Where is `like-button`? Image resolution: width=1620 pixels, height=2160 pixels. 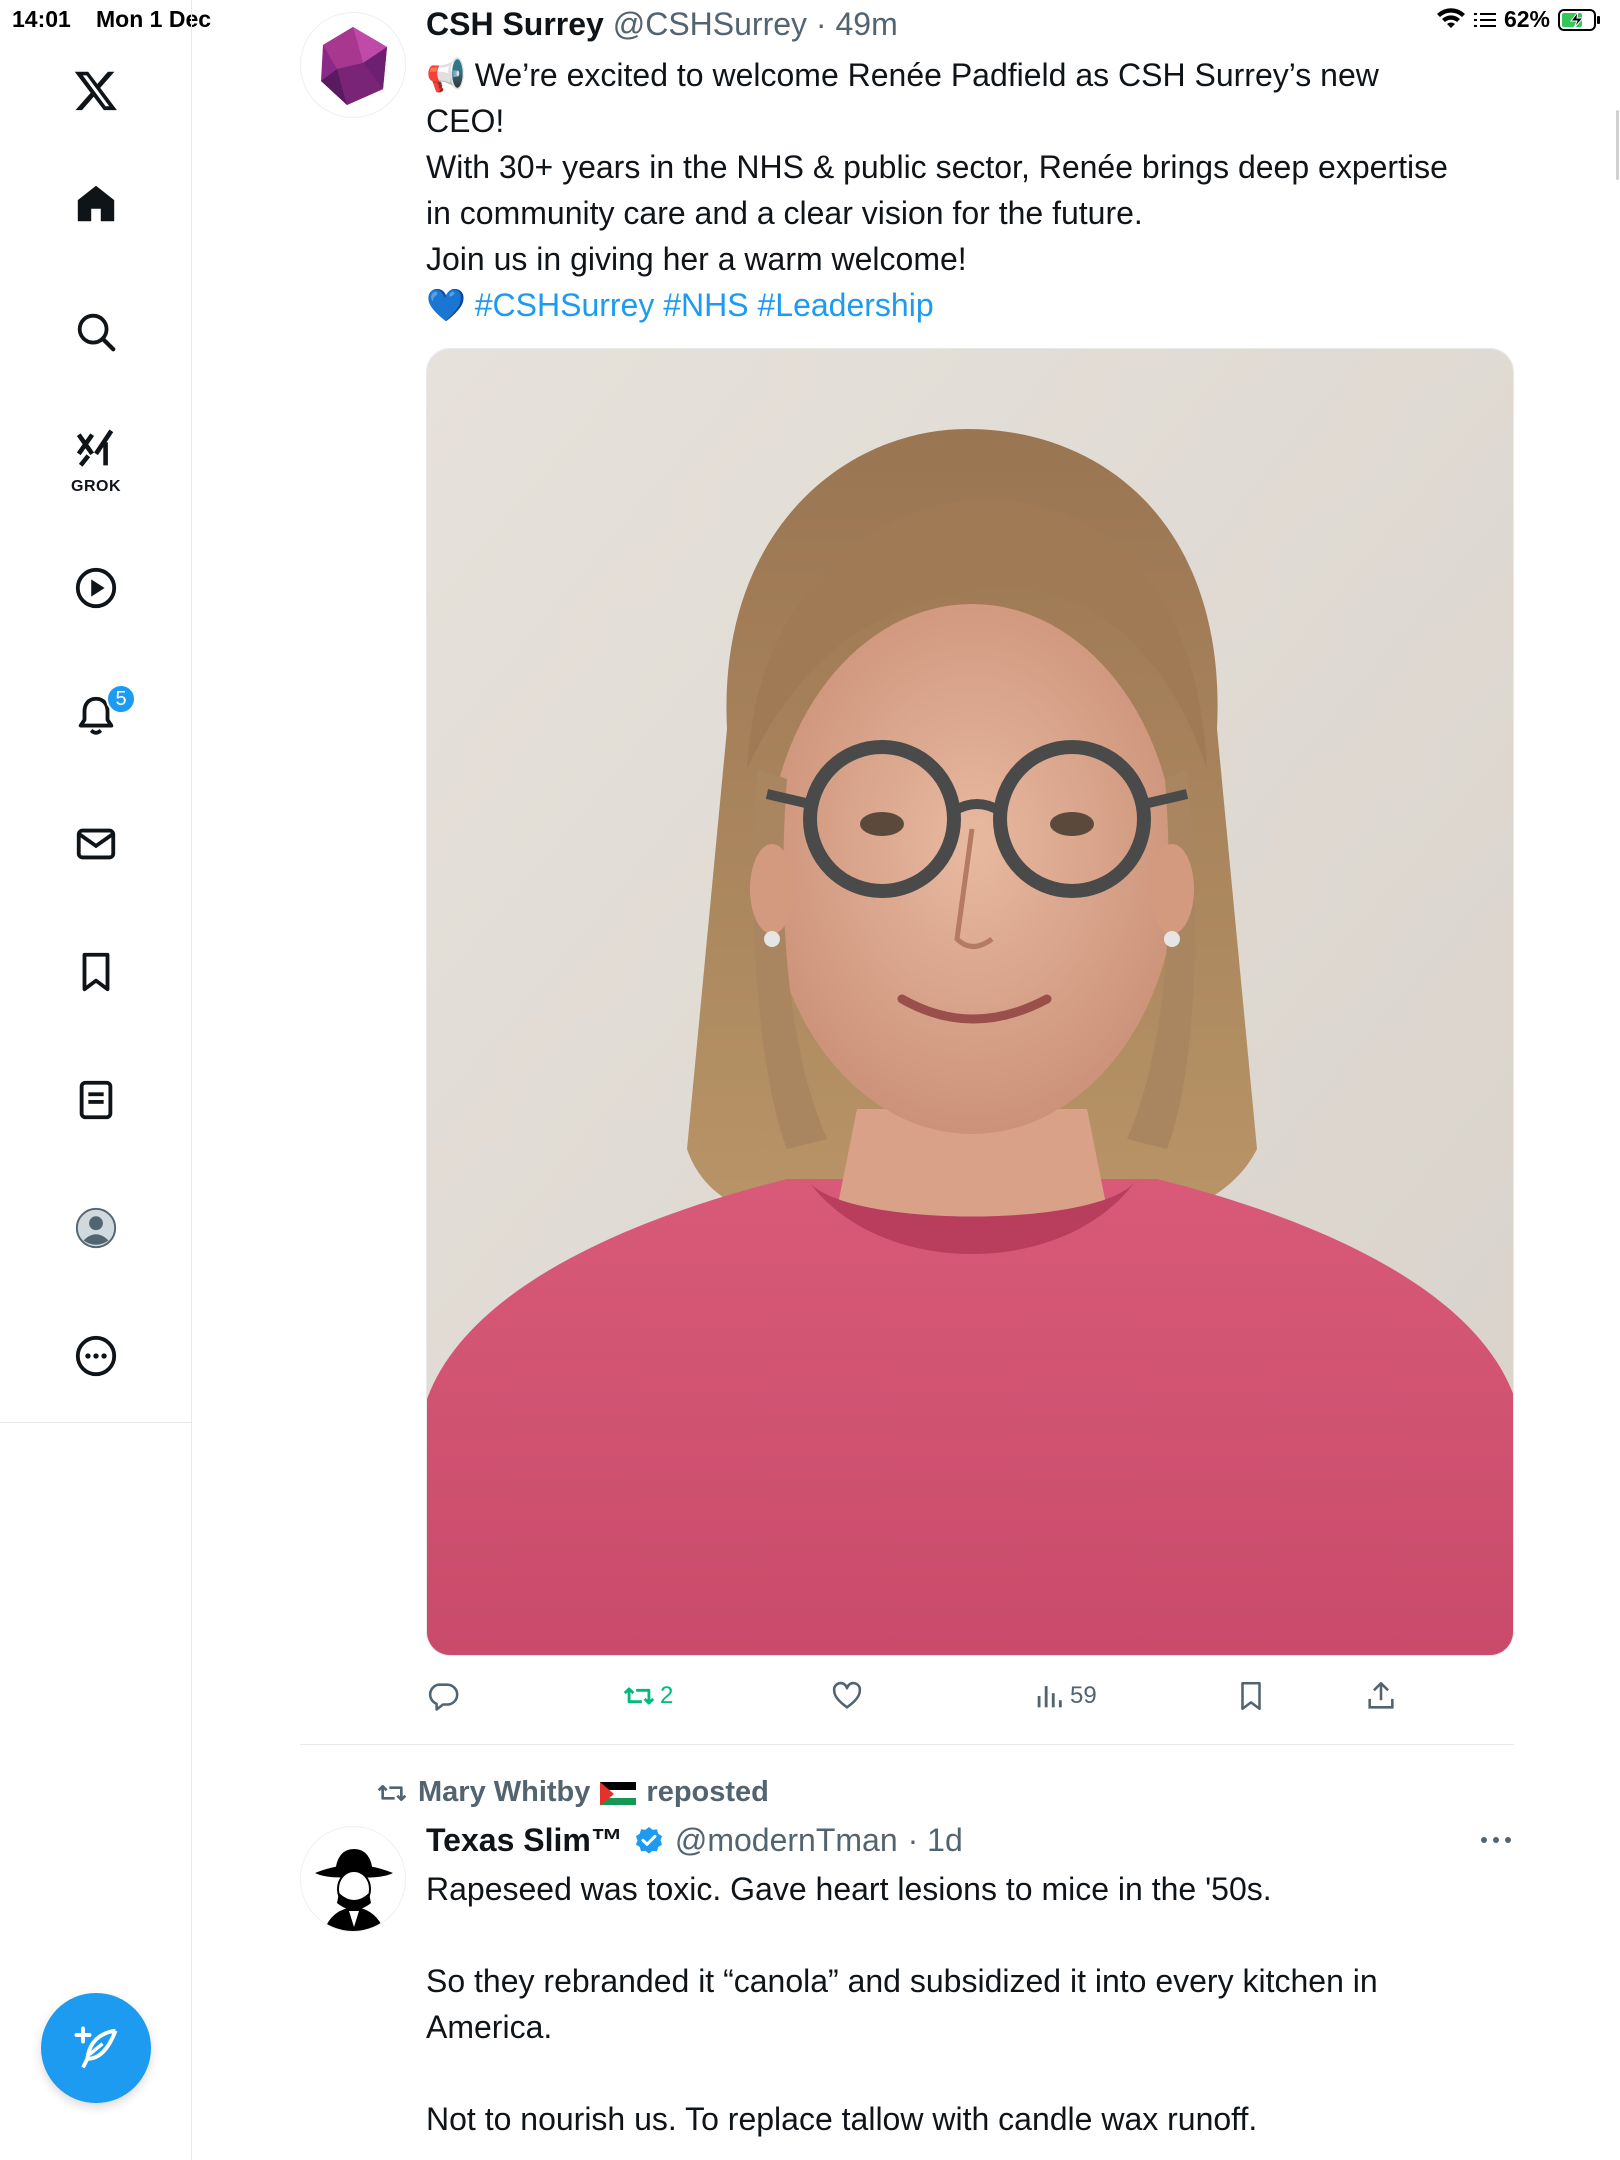 like-button is located at coordinates (849, 1696).